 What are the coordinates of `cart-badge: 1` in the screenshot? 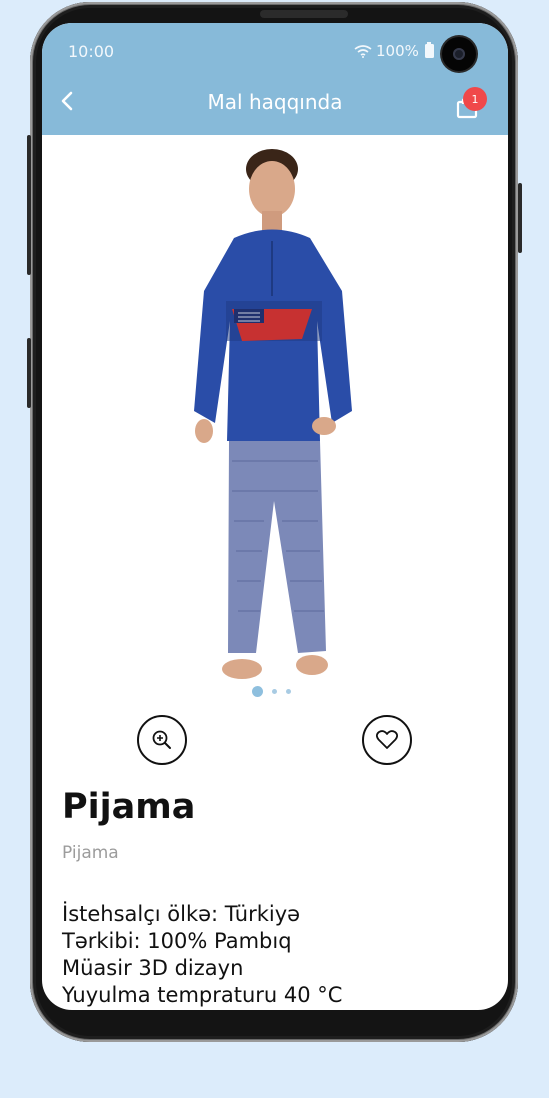 It's located at (475, 99).